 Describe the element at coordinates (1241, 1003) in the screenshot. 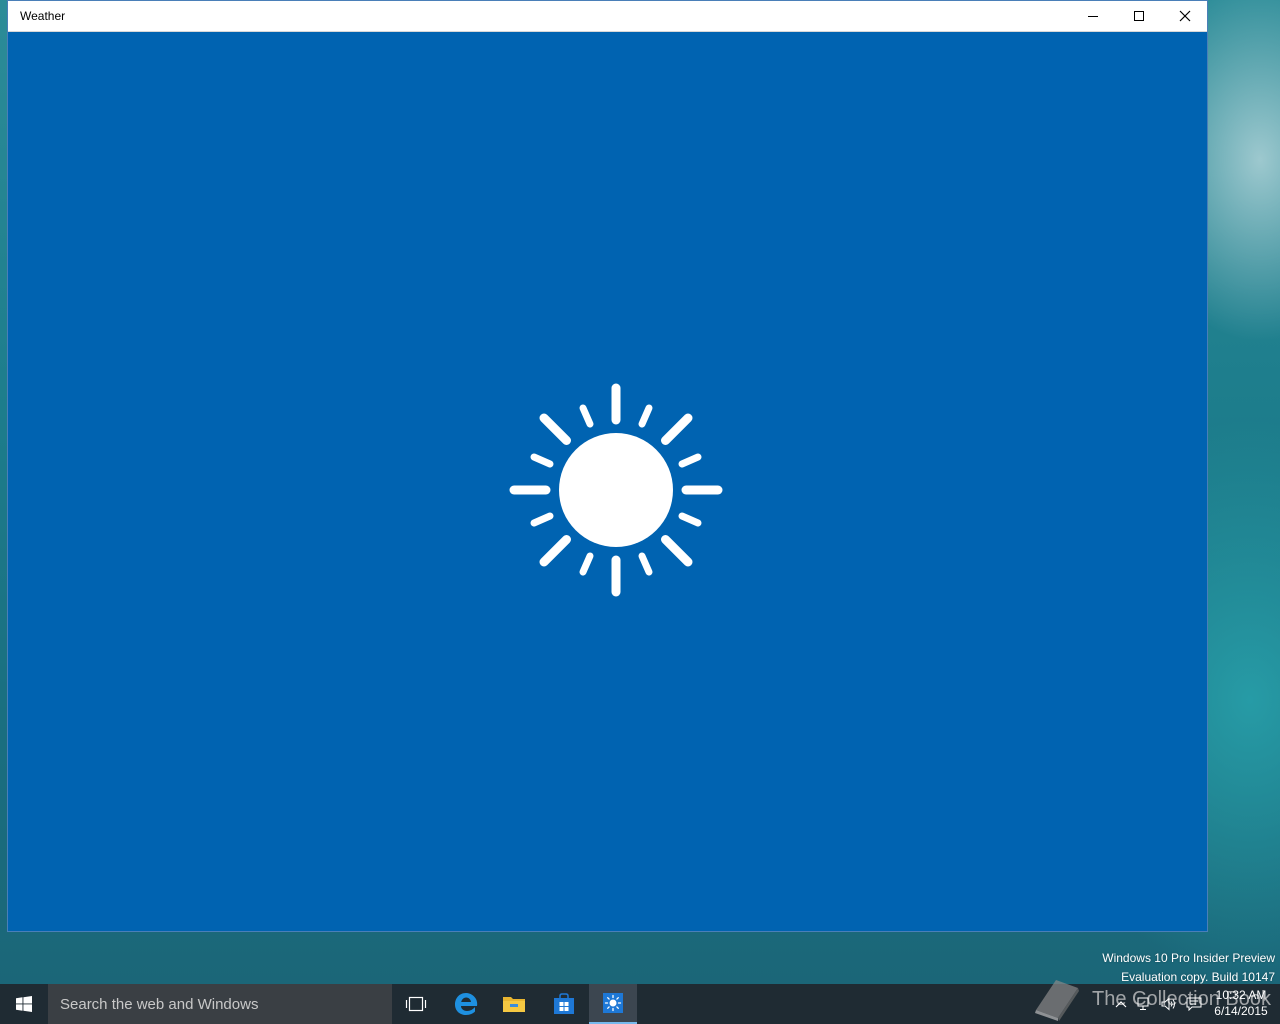

I see `clock: 10:32 AM 6/14/2015` at that location.